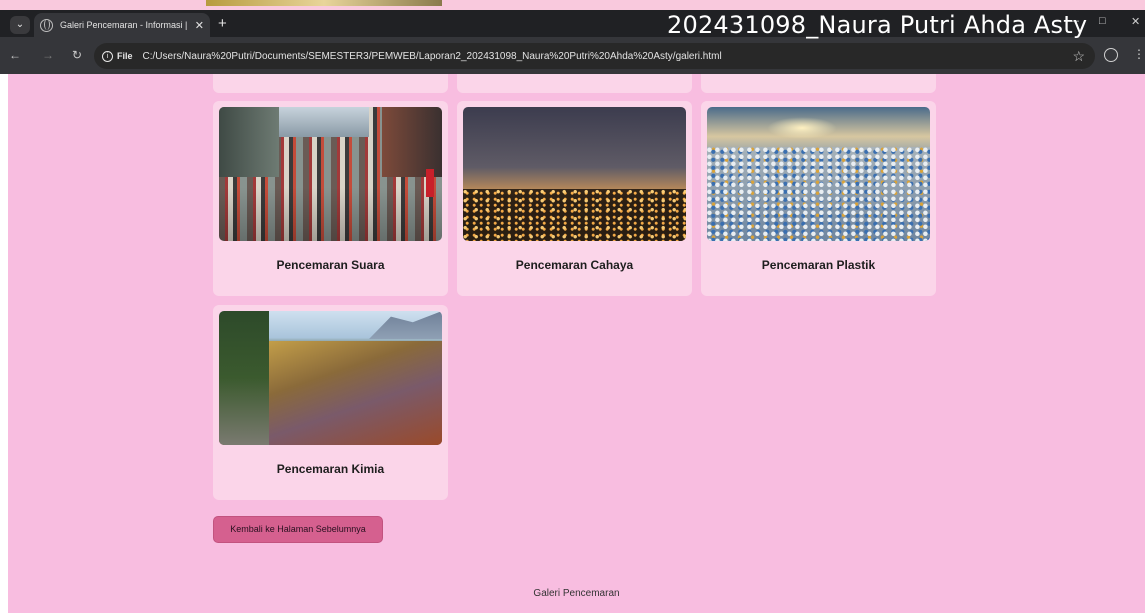 The image size is (1145, 613). What do you see at coordinates (1135, 21) in the screenshot?
I see `close-window-button: ✕` at bounding box center [1135, 21].